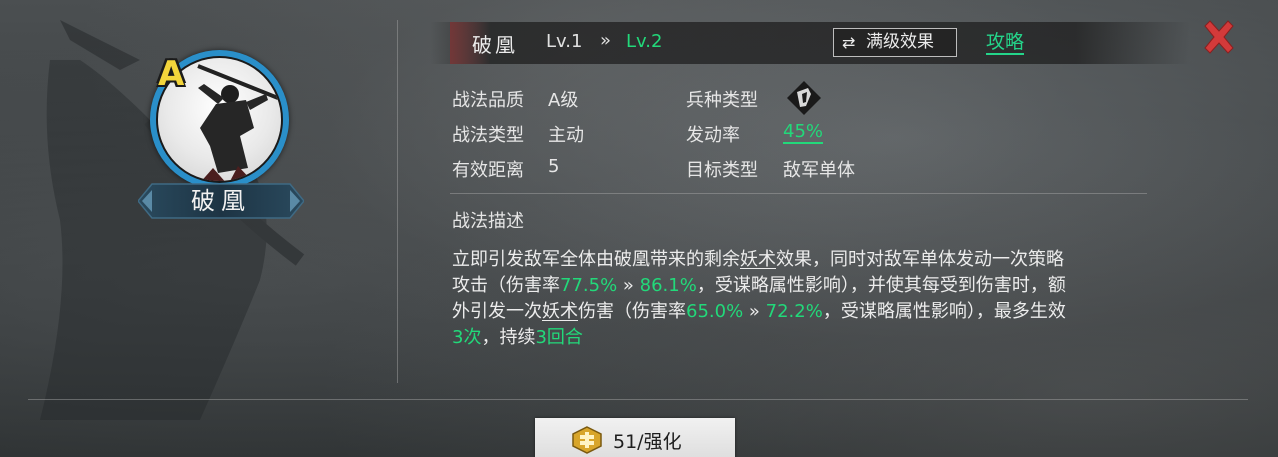 This screenshot has height=457, width=1278. Describe the element at coordinates (849, 42) in the screenshot. I see `swap-icon: ⇄` at that location.